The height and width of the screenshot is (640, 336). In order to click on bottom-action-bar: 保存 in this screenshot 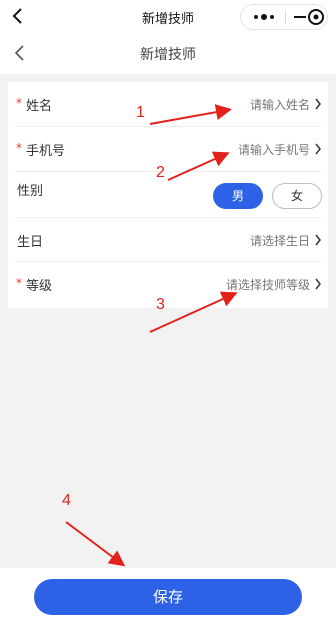, I will do `click(168, 604)`.